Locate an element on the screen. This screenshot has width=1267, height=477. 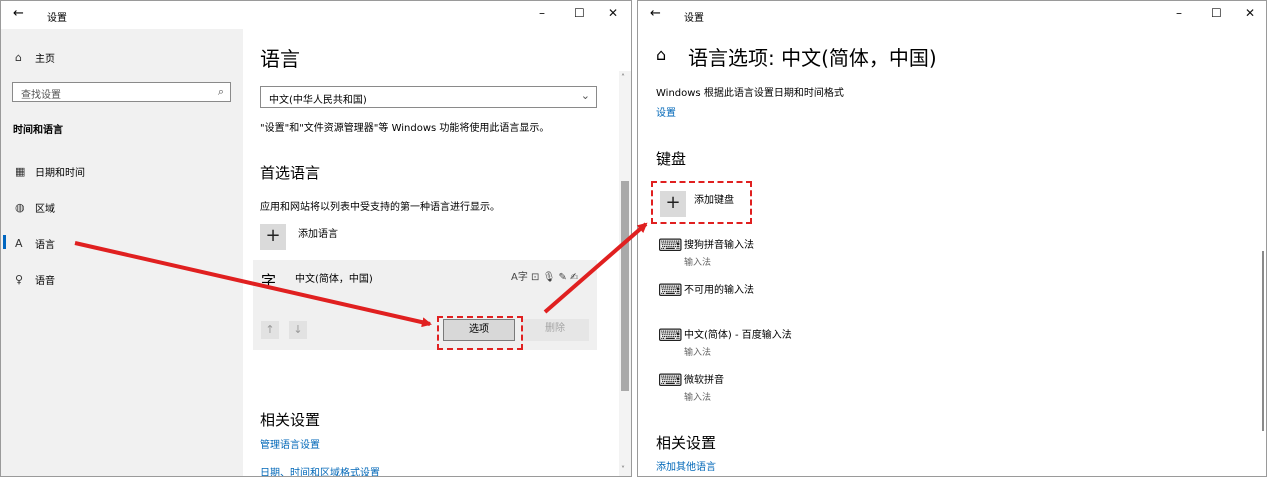
calendar-clock-icon: ▦ is located at coordinates (20, 171).